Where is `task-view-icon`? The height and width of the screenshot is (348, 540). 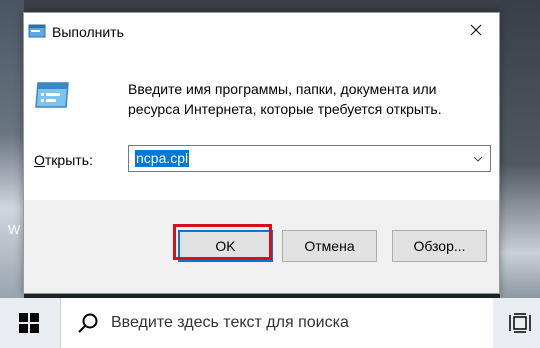 task-view-icon is located at coordinates (520, 323).